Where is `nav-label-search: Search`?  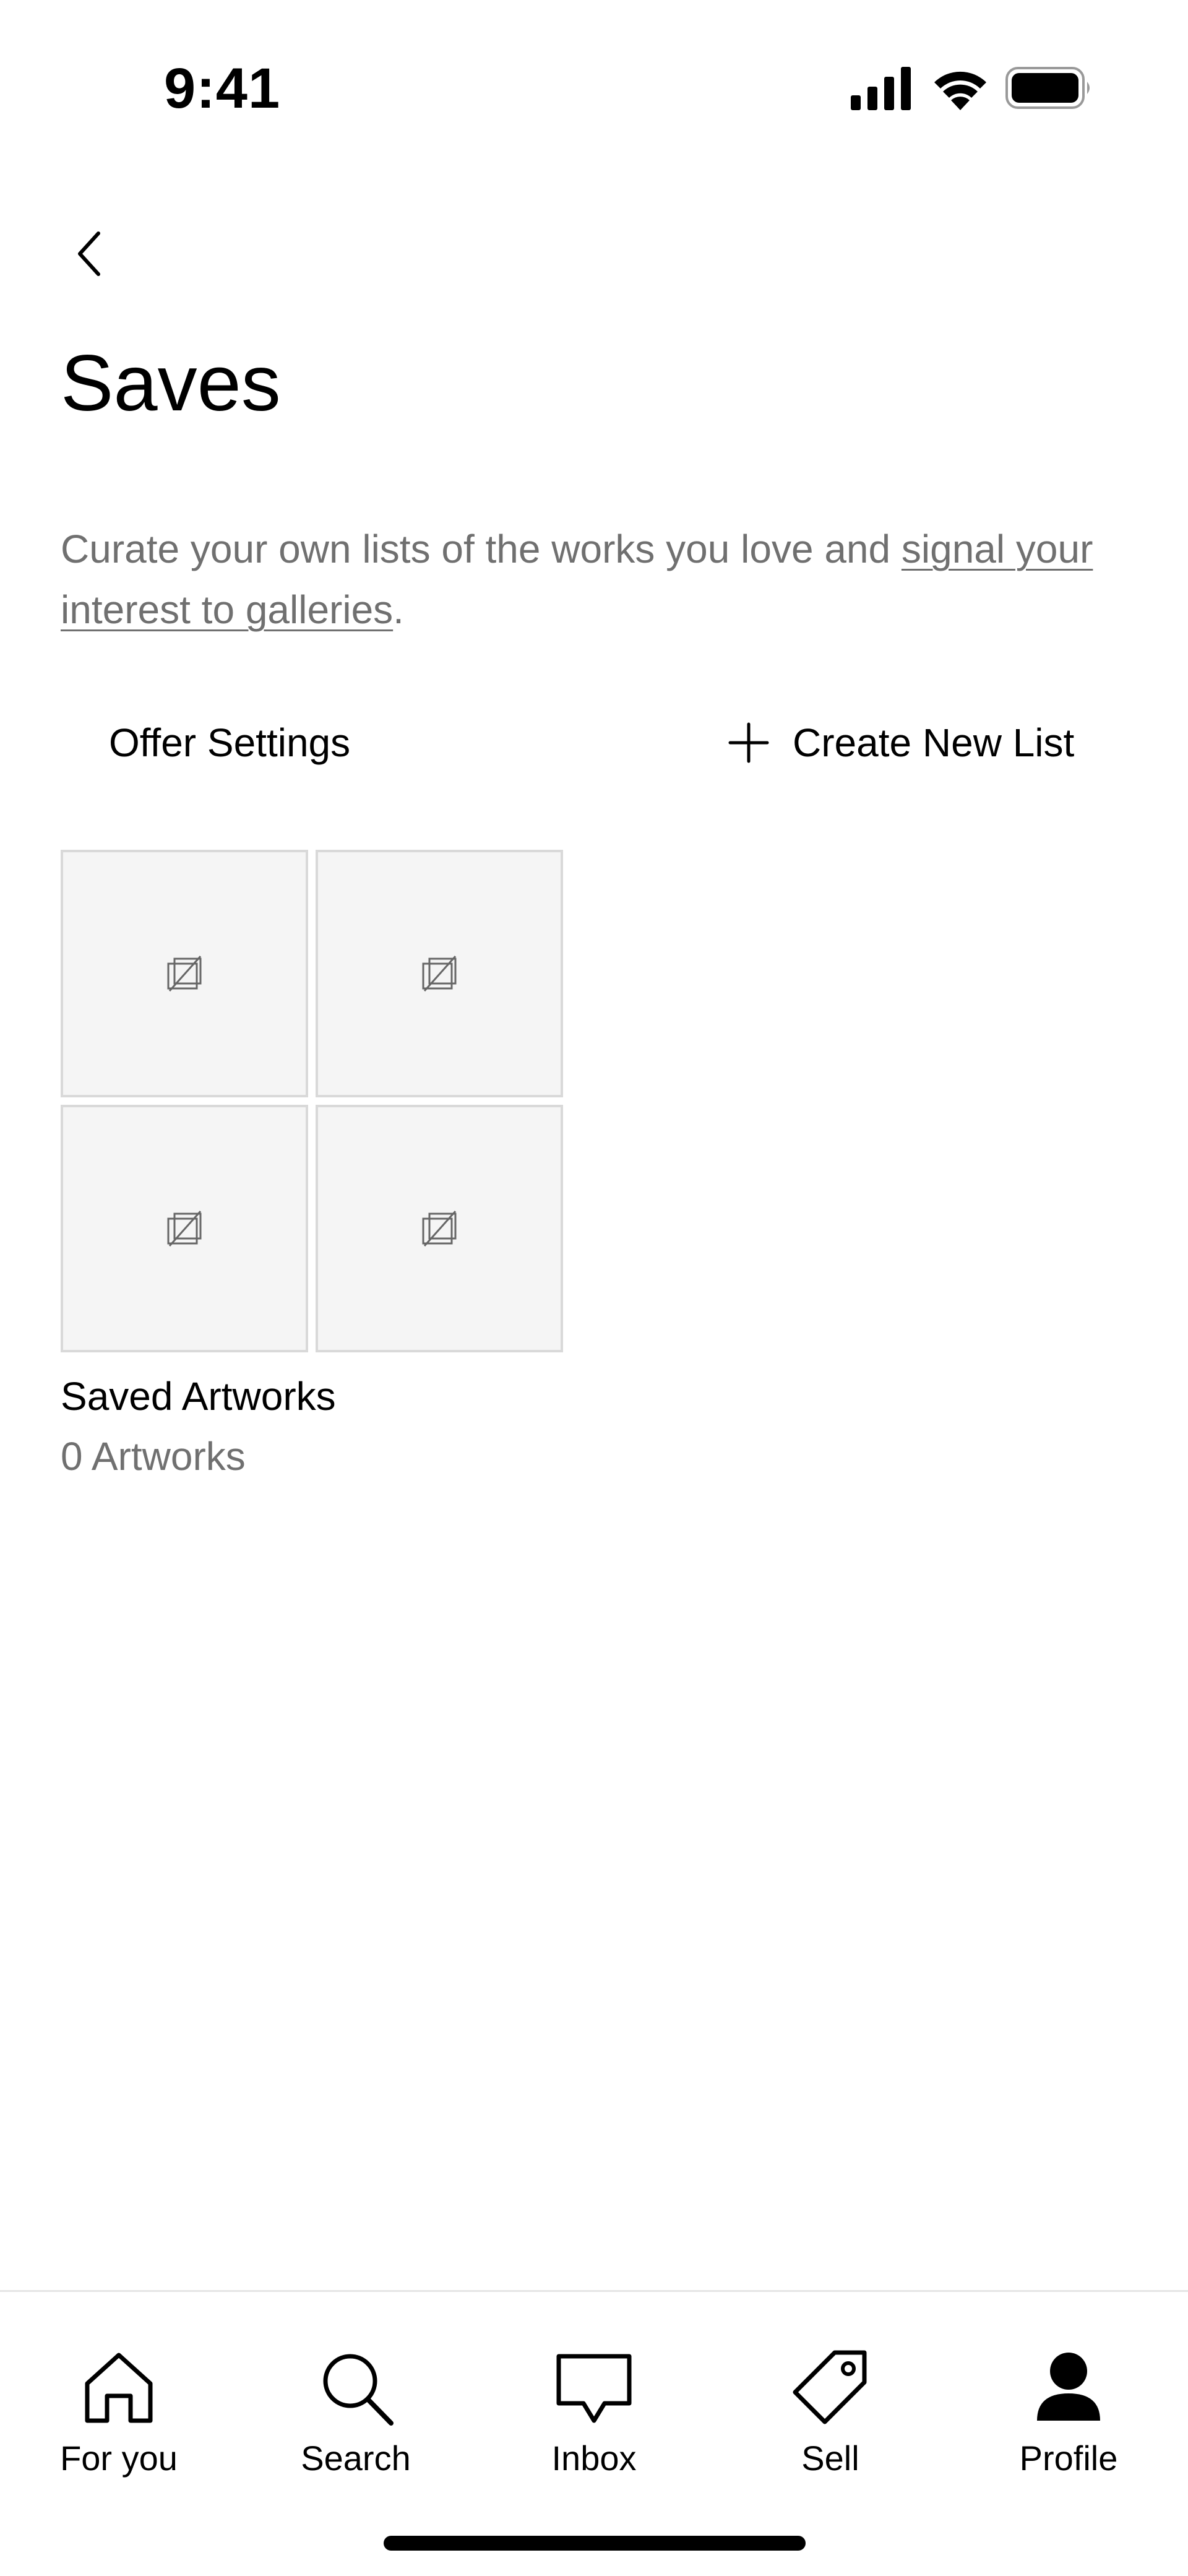
nav-label-search: Search is located at coordinates (356, 2458).